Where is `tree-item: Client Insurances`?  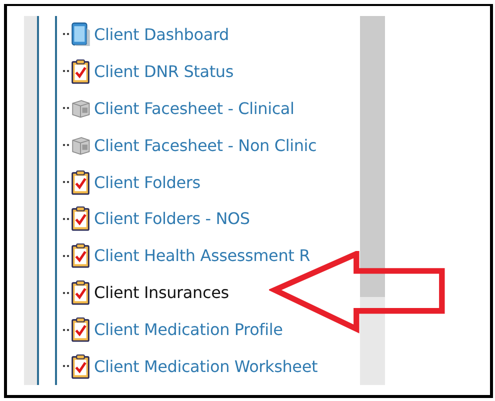
tree-item: Client Insurances is located at coordinates (160, 292).